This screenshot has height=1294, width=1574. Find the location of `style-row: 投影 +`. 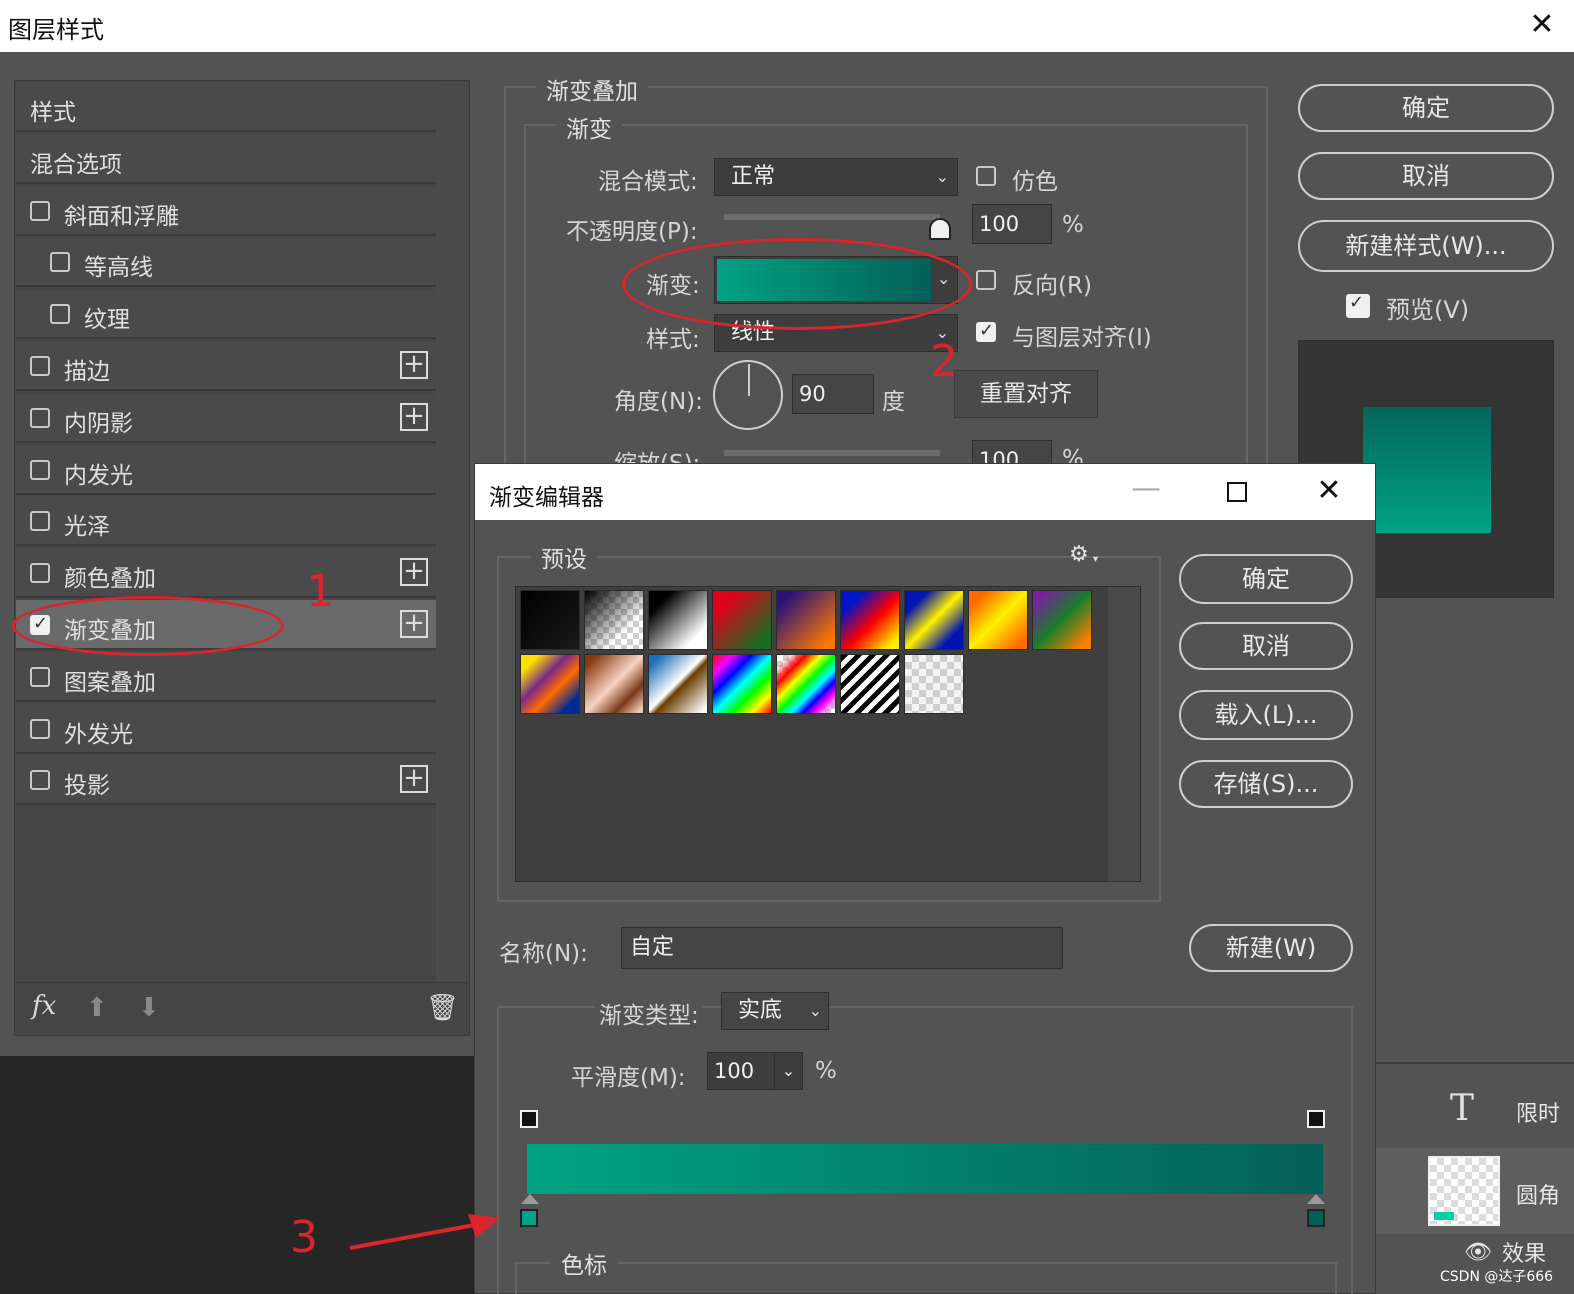

style-row: 投影 + is located at coordinates (226, 780).